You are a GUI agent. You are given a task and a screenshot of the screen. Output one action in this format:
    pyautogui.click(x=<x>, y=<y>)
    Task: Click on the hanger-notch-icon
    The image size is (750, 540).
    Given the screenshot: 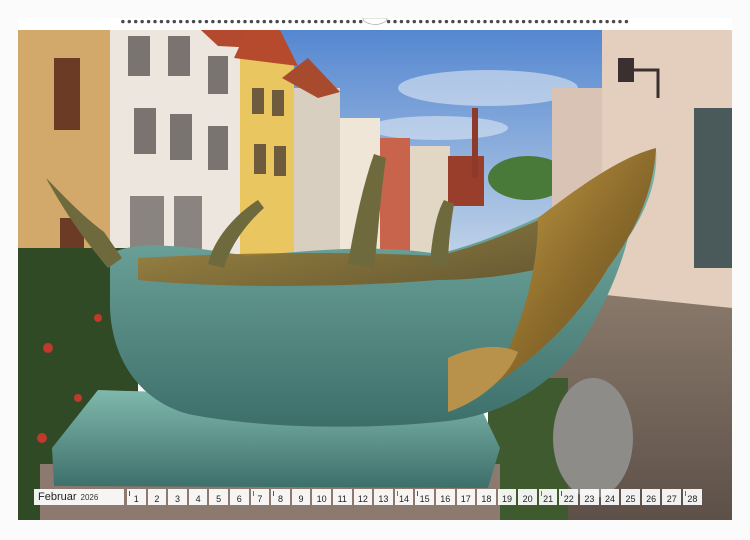 What is the action you would take?
    pyautogui.click(x=375, y=21)
    